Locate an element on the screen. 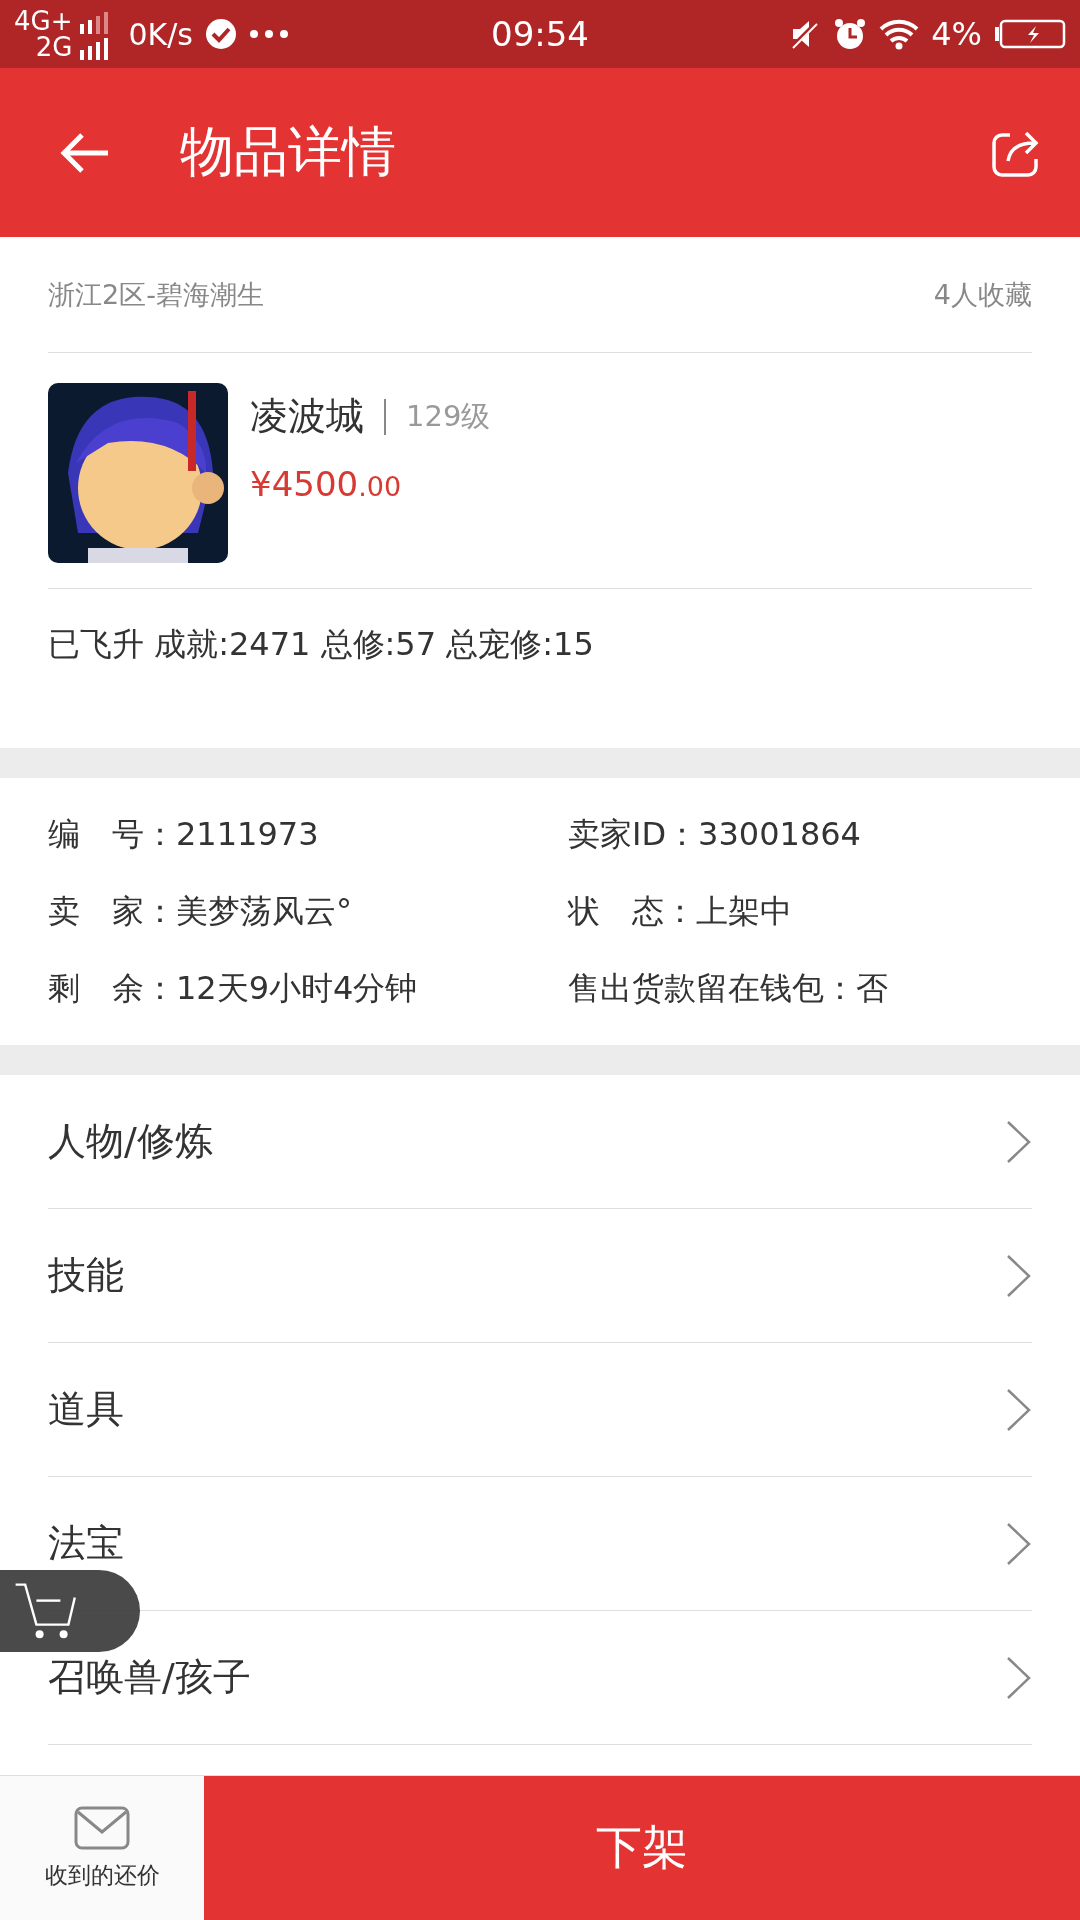 The width and height of the screenshot is (1080, 1920). cart-icon is located at coordinates (46, 1611).